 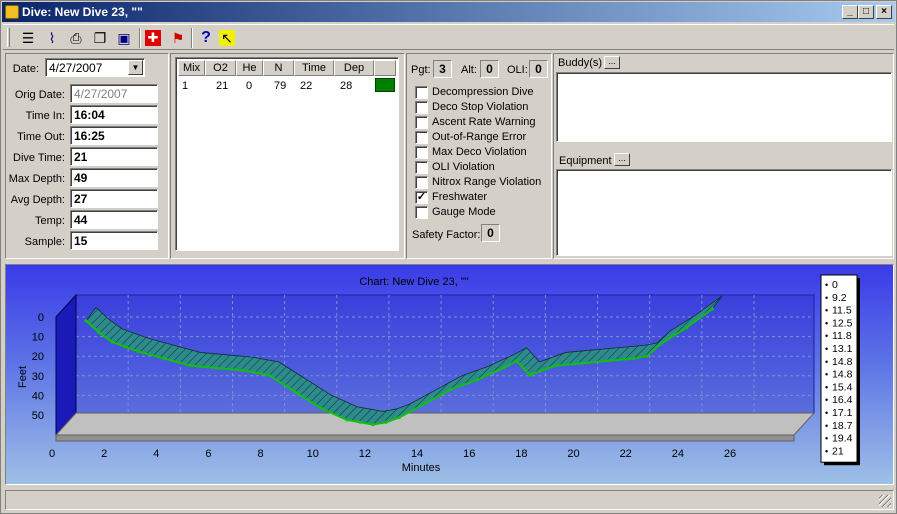 I want to click on save-icon: ▣, so click(x=124, y=38).